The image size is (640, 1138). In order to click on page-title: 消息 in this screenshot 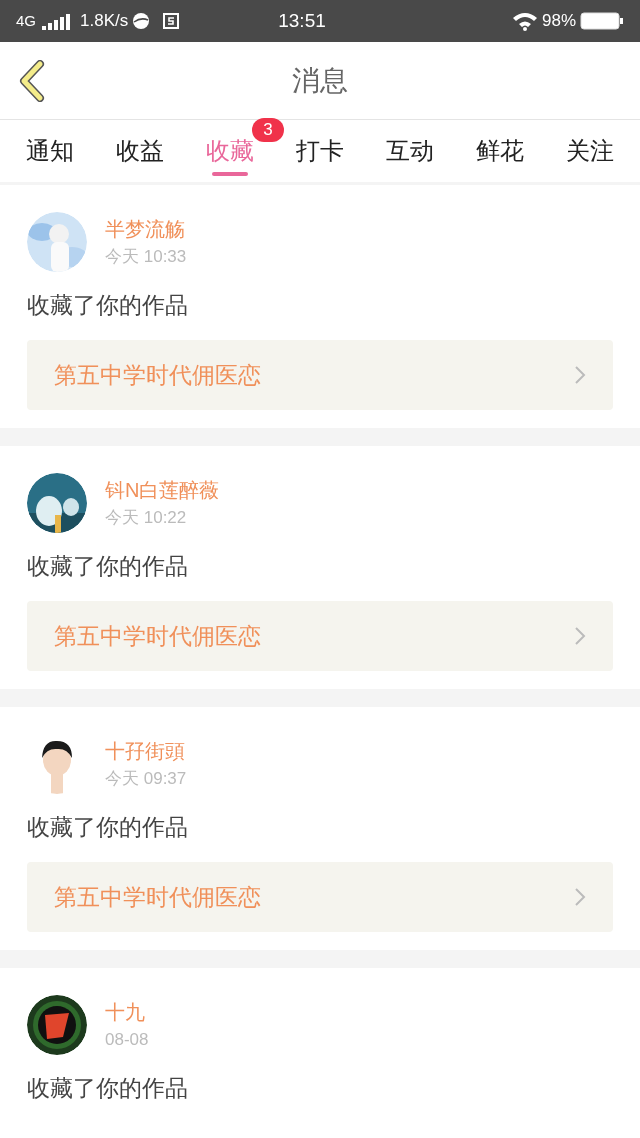, I will do `click(320, 80)`.